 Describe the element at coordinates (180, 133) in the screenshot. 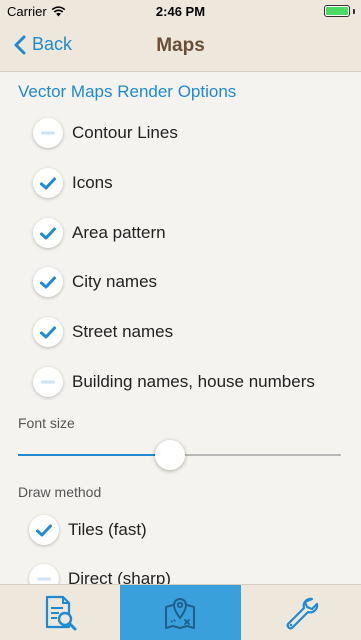

I see `option-contour-lines: Contour Lines` at that location.